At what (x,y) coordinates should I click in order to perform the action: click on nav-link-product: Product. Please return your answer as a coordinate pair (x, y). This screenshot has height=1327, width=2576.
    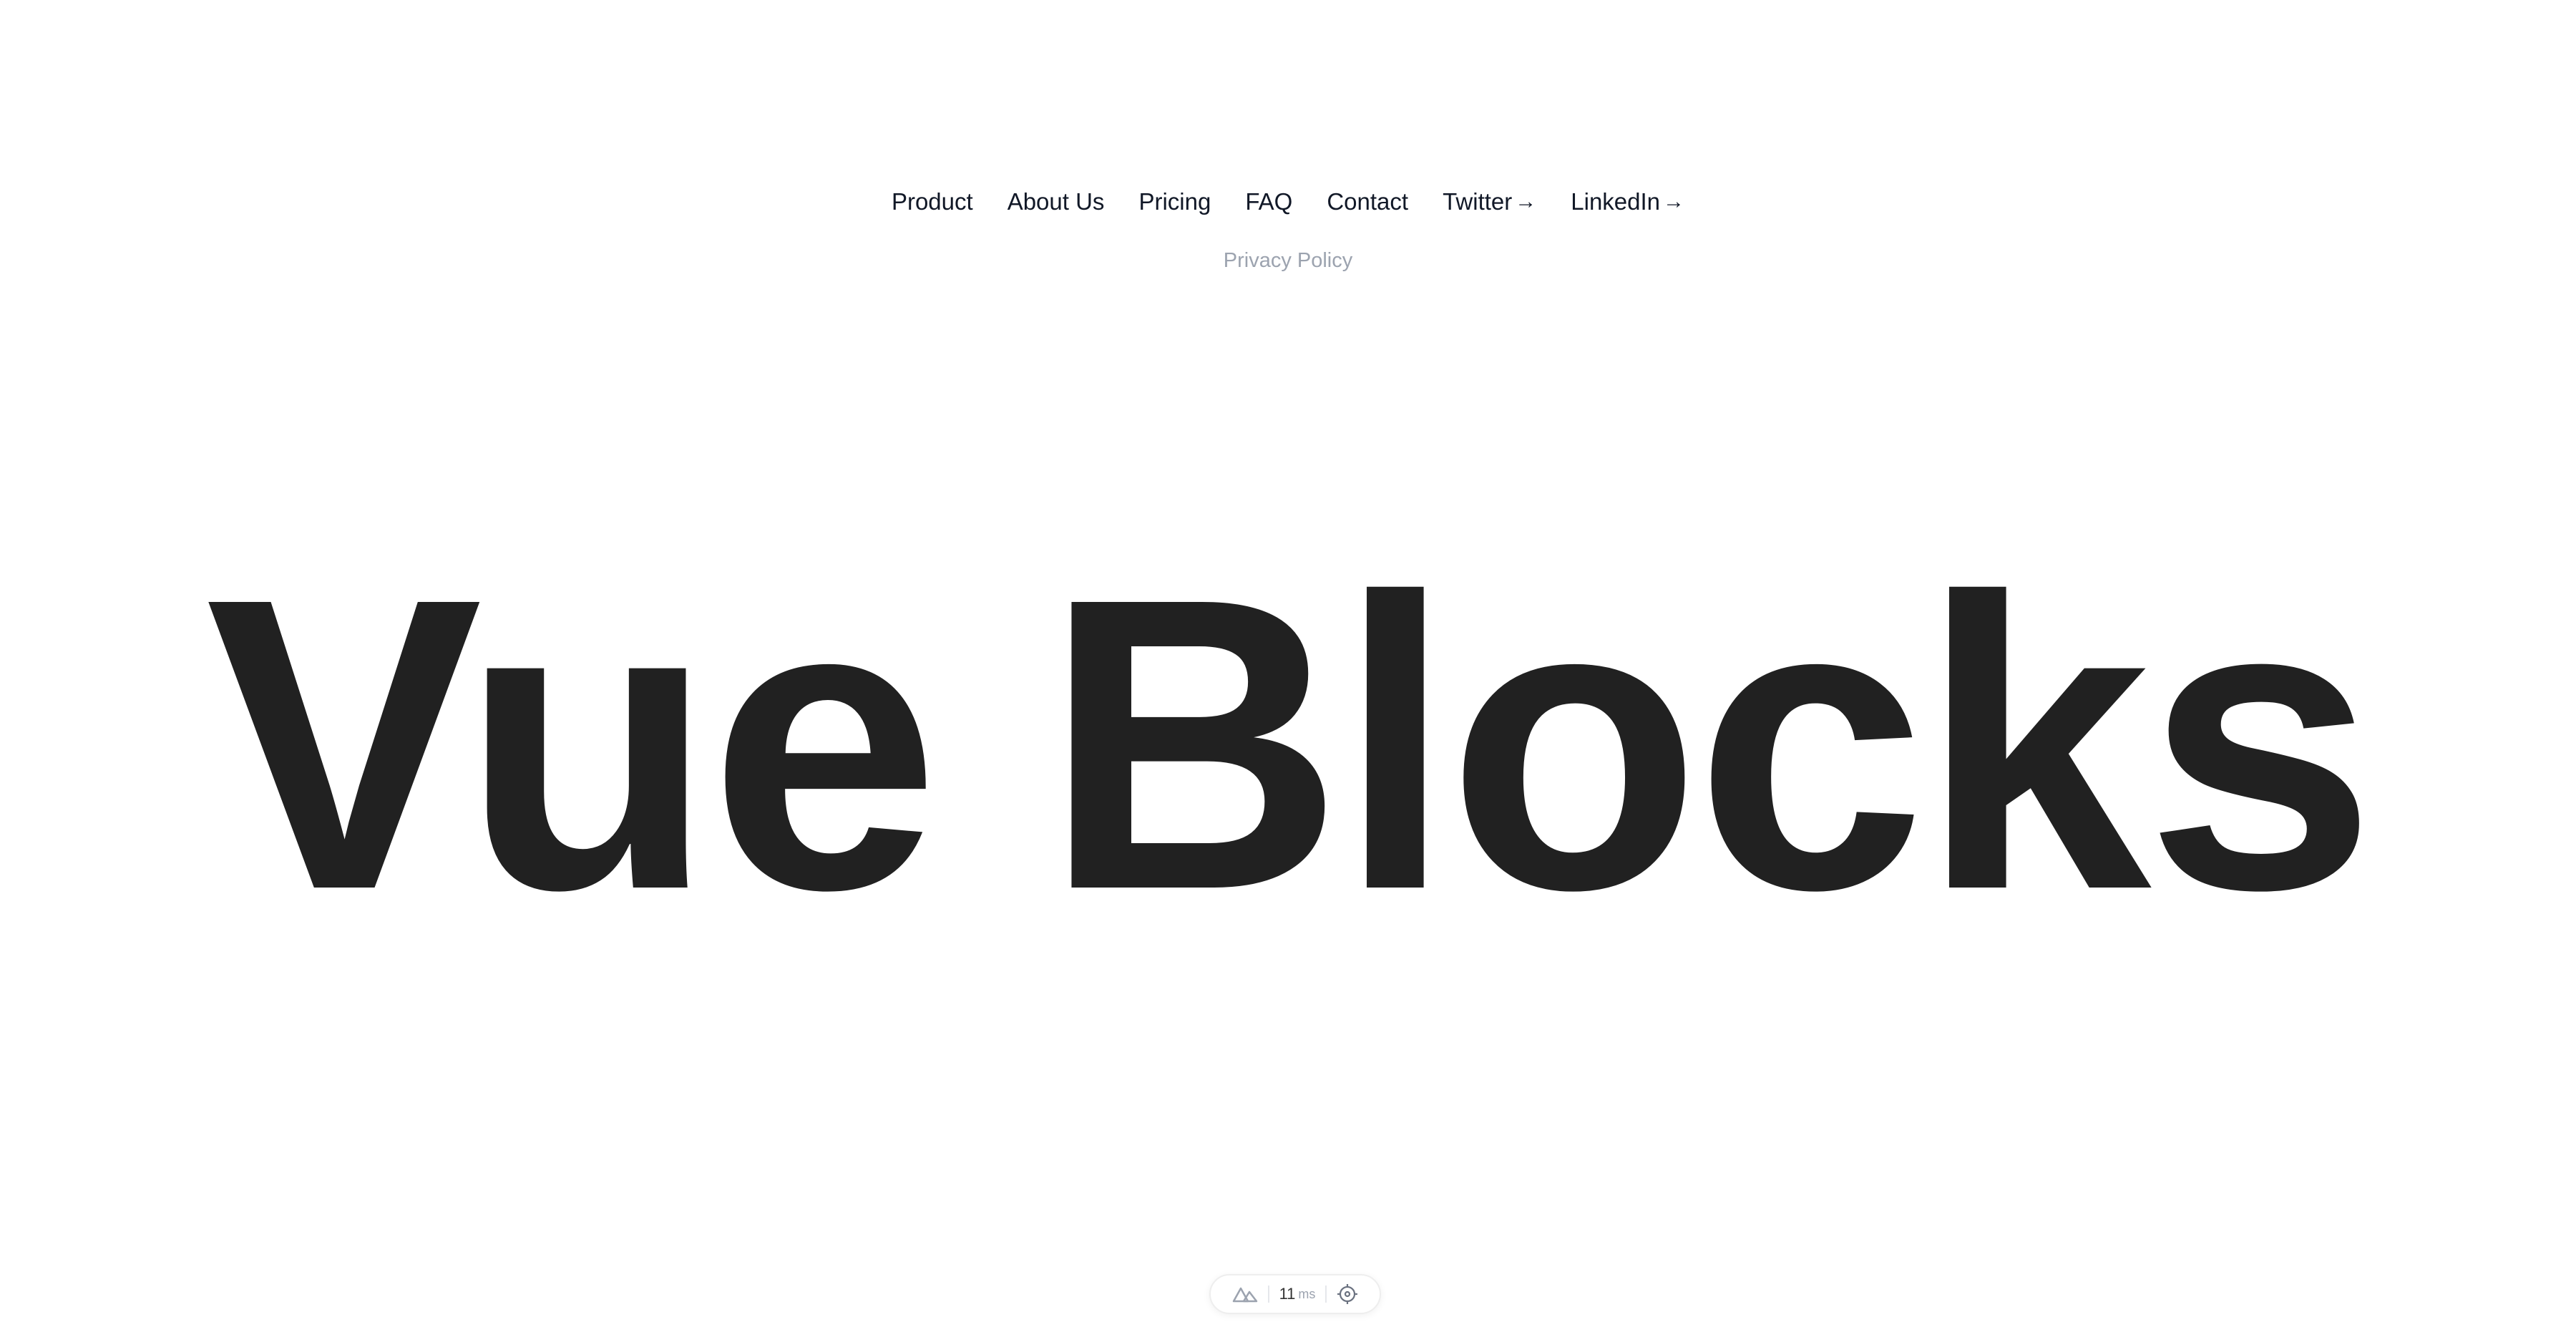
    Looking at the image, I should click on (932, 202).